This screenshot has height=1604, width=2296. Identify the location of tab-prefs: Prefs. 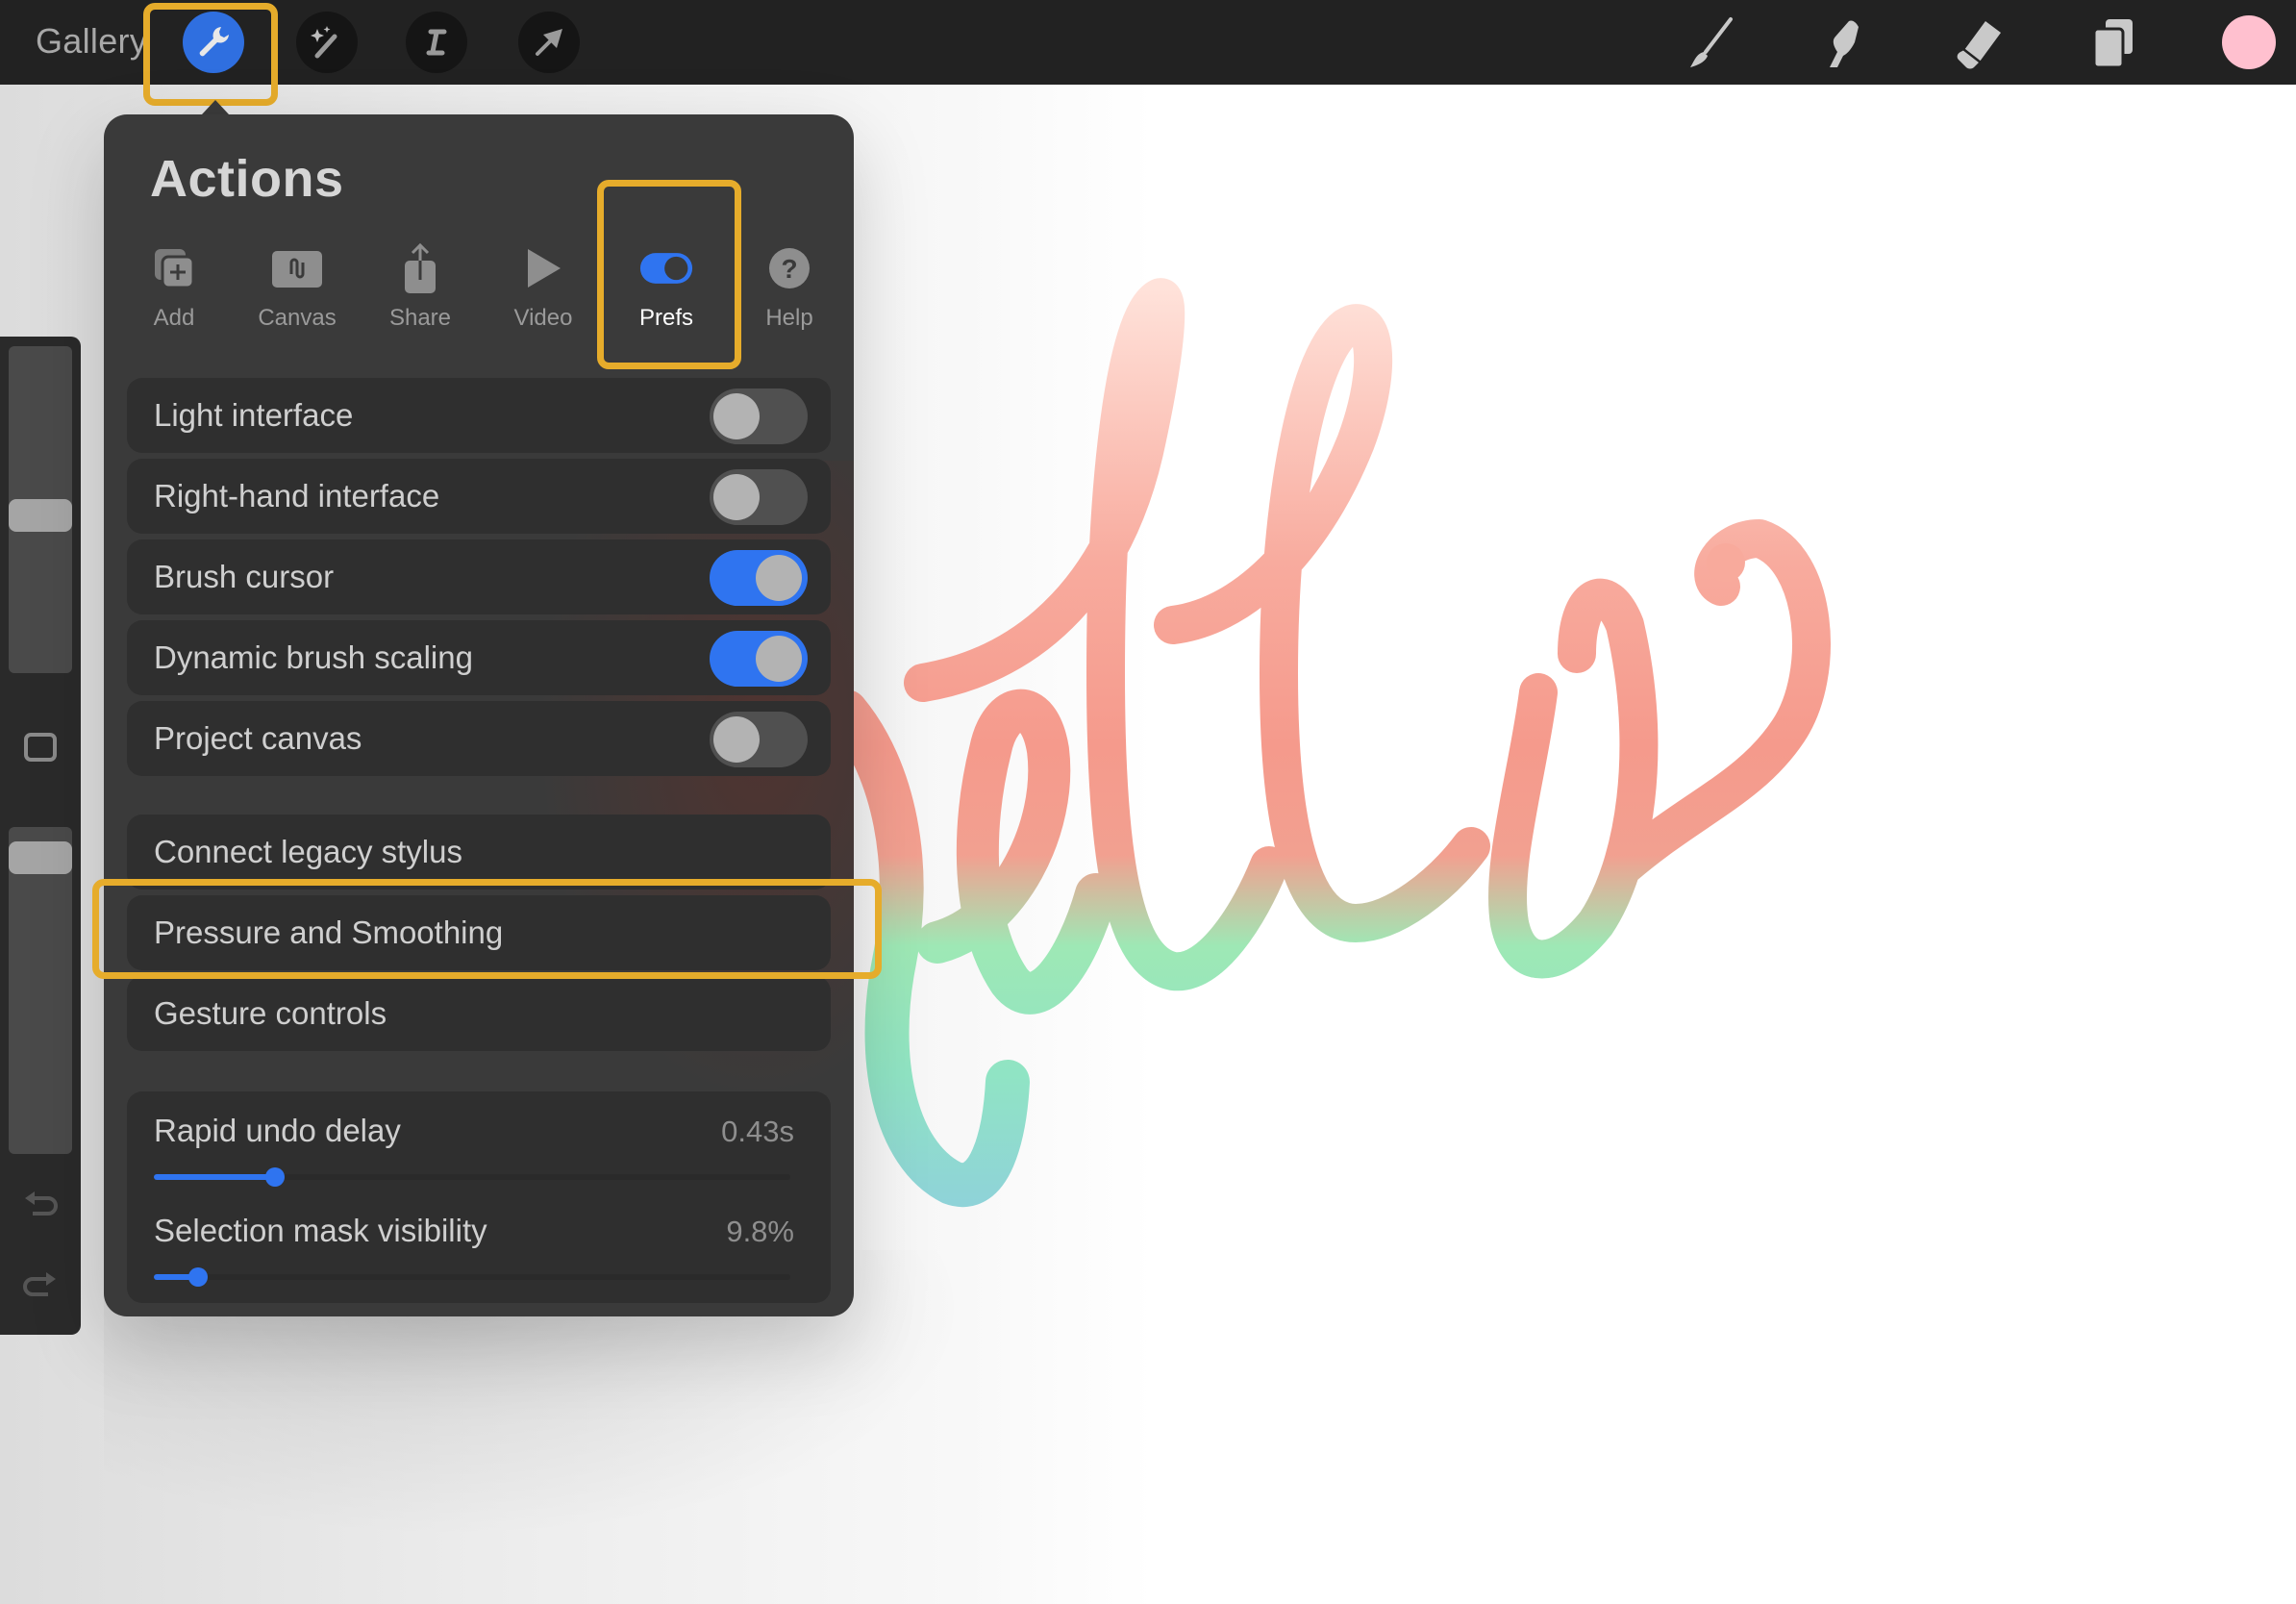
(666, 293).